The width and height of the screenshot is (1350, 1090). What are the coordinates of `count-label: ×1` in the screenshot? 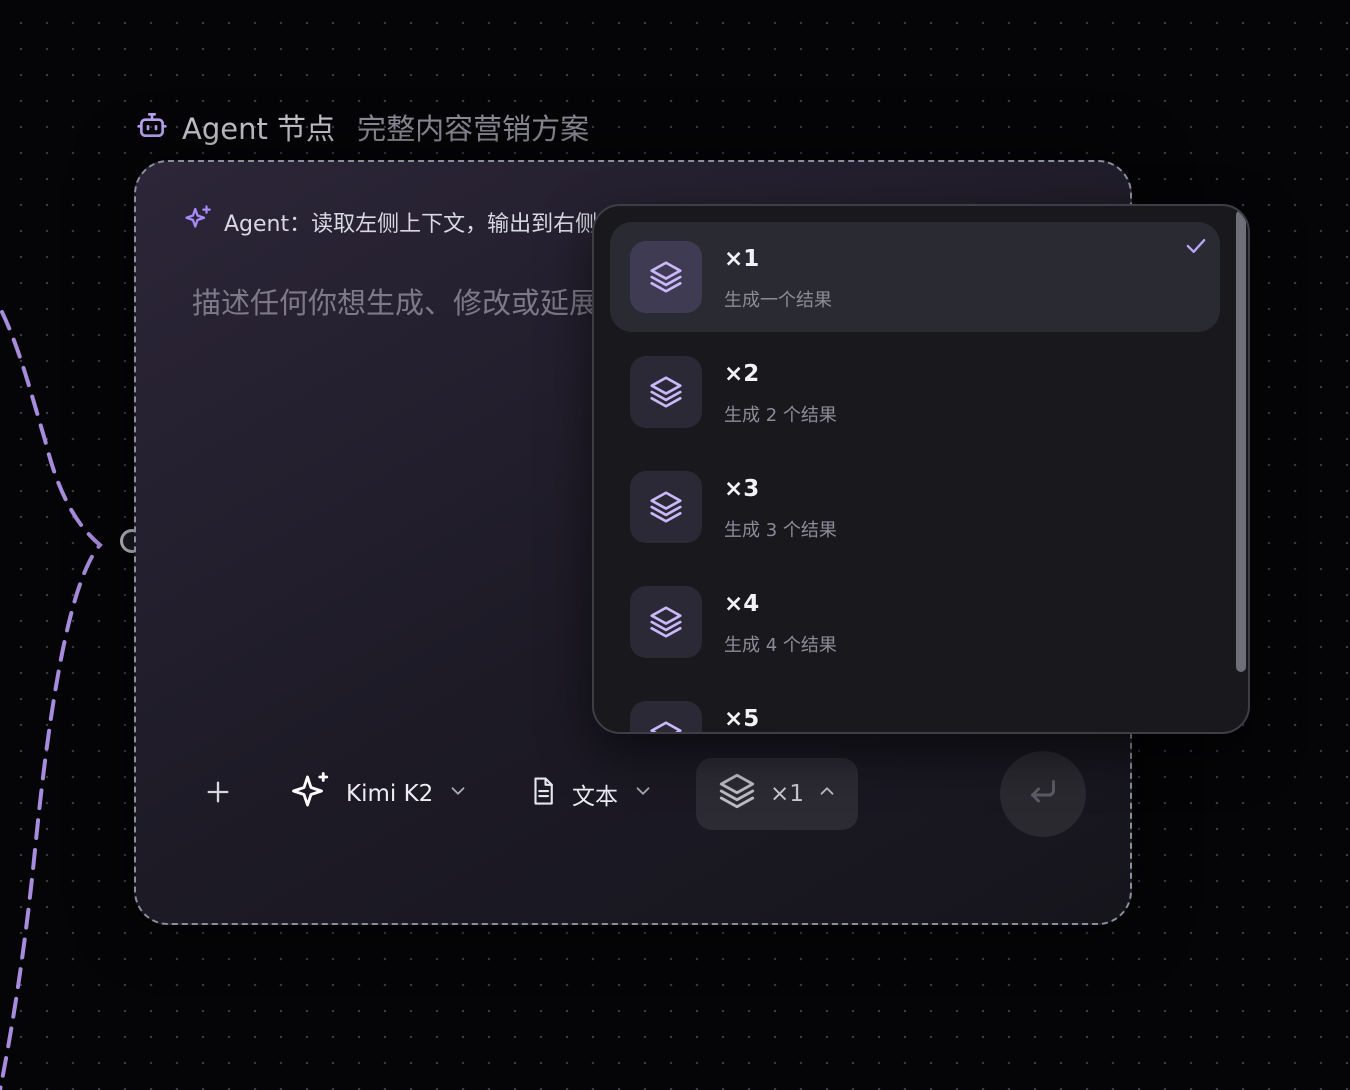 It's located at (787, 794).